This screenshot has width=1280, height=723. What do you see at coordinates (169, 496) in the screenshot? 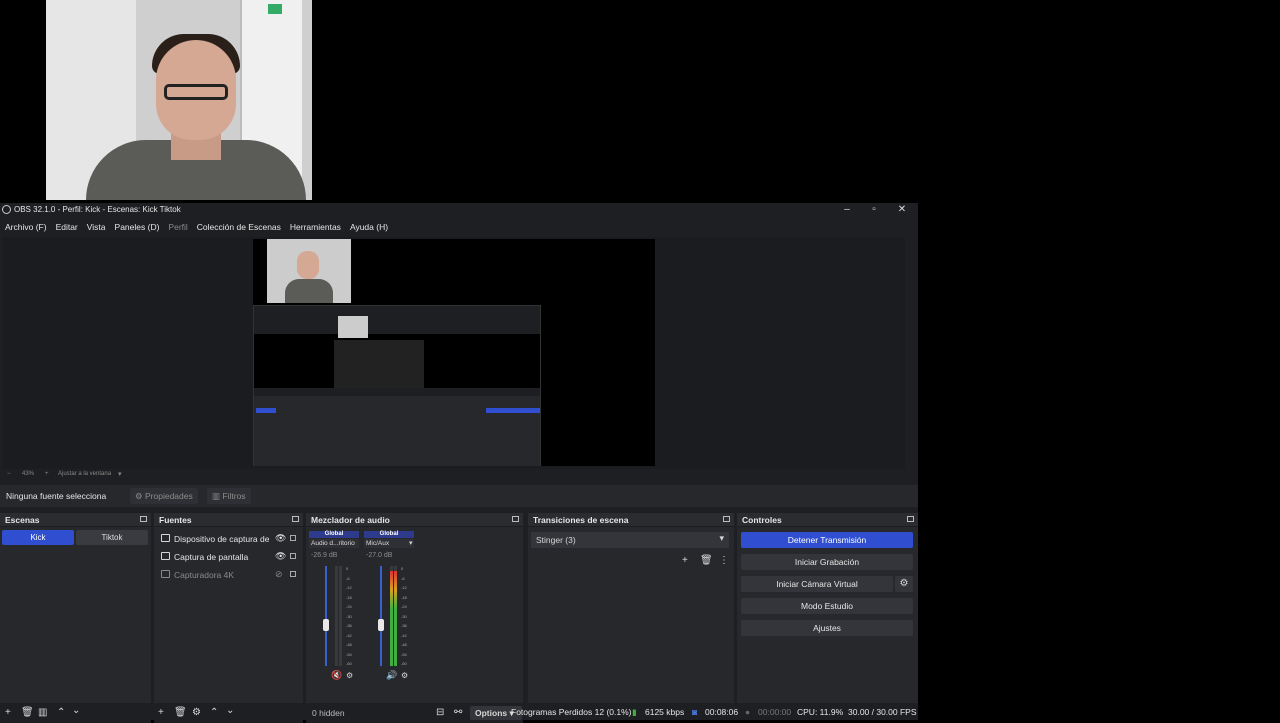
I see `properties-label: Propiedades` at bounding box center [169, 496].